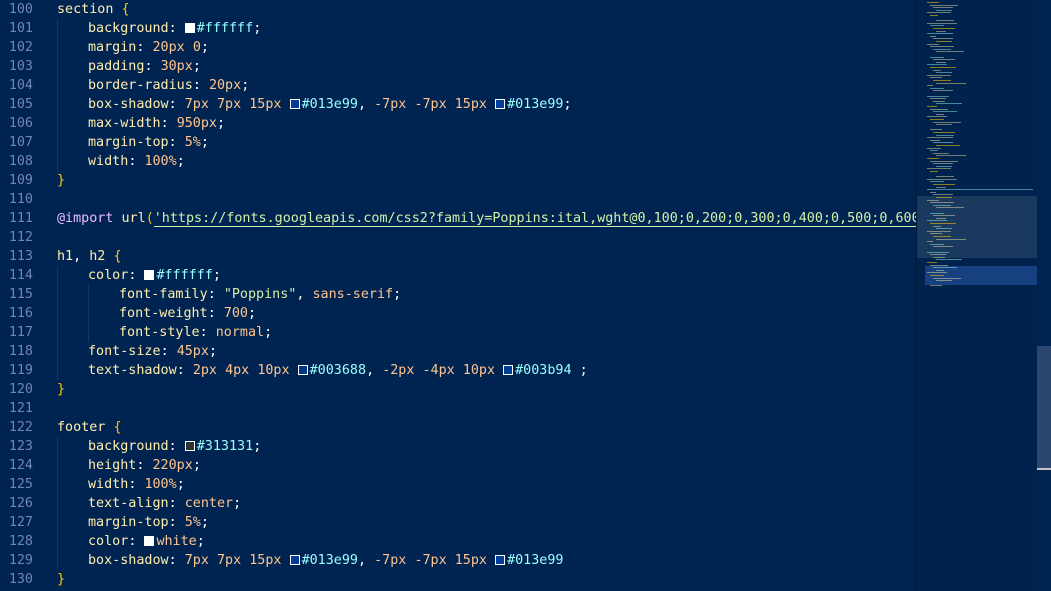 This screenshot has height=591, width=1051. What do you see at coordinates (458, 427) in the screenshot?
I see `code-line: 122 footer {` at bounding box center [458, 427].